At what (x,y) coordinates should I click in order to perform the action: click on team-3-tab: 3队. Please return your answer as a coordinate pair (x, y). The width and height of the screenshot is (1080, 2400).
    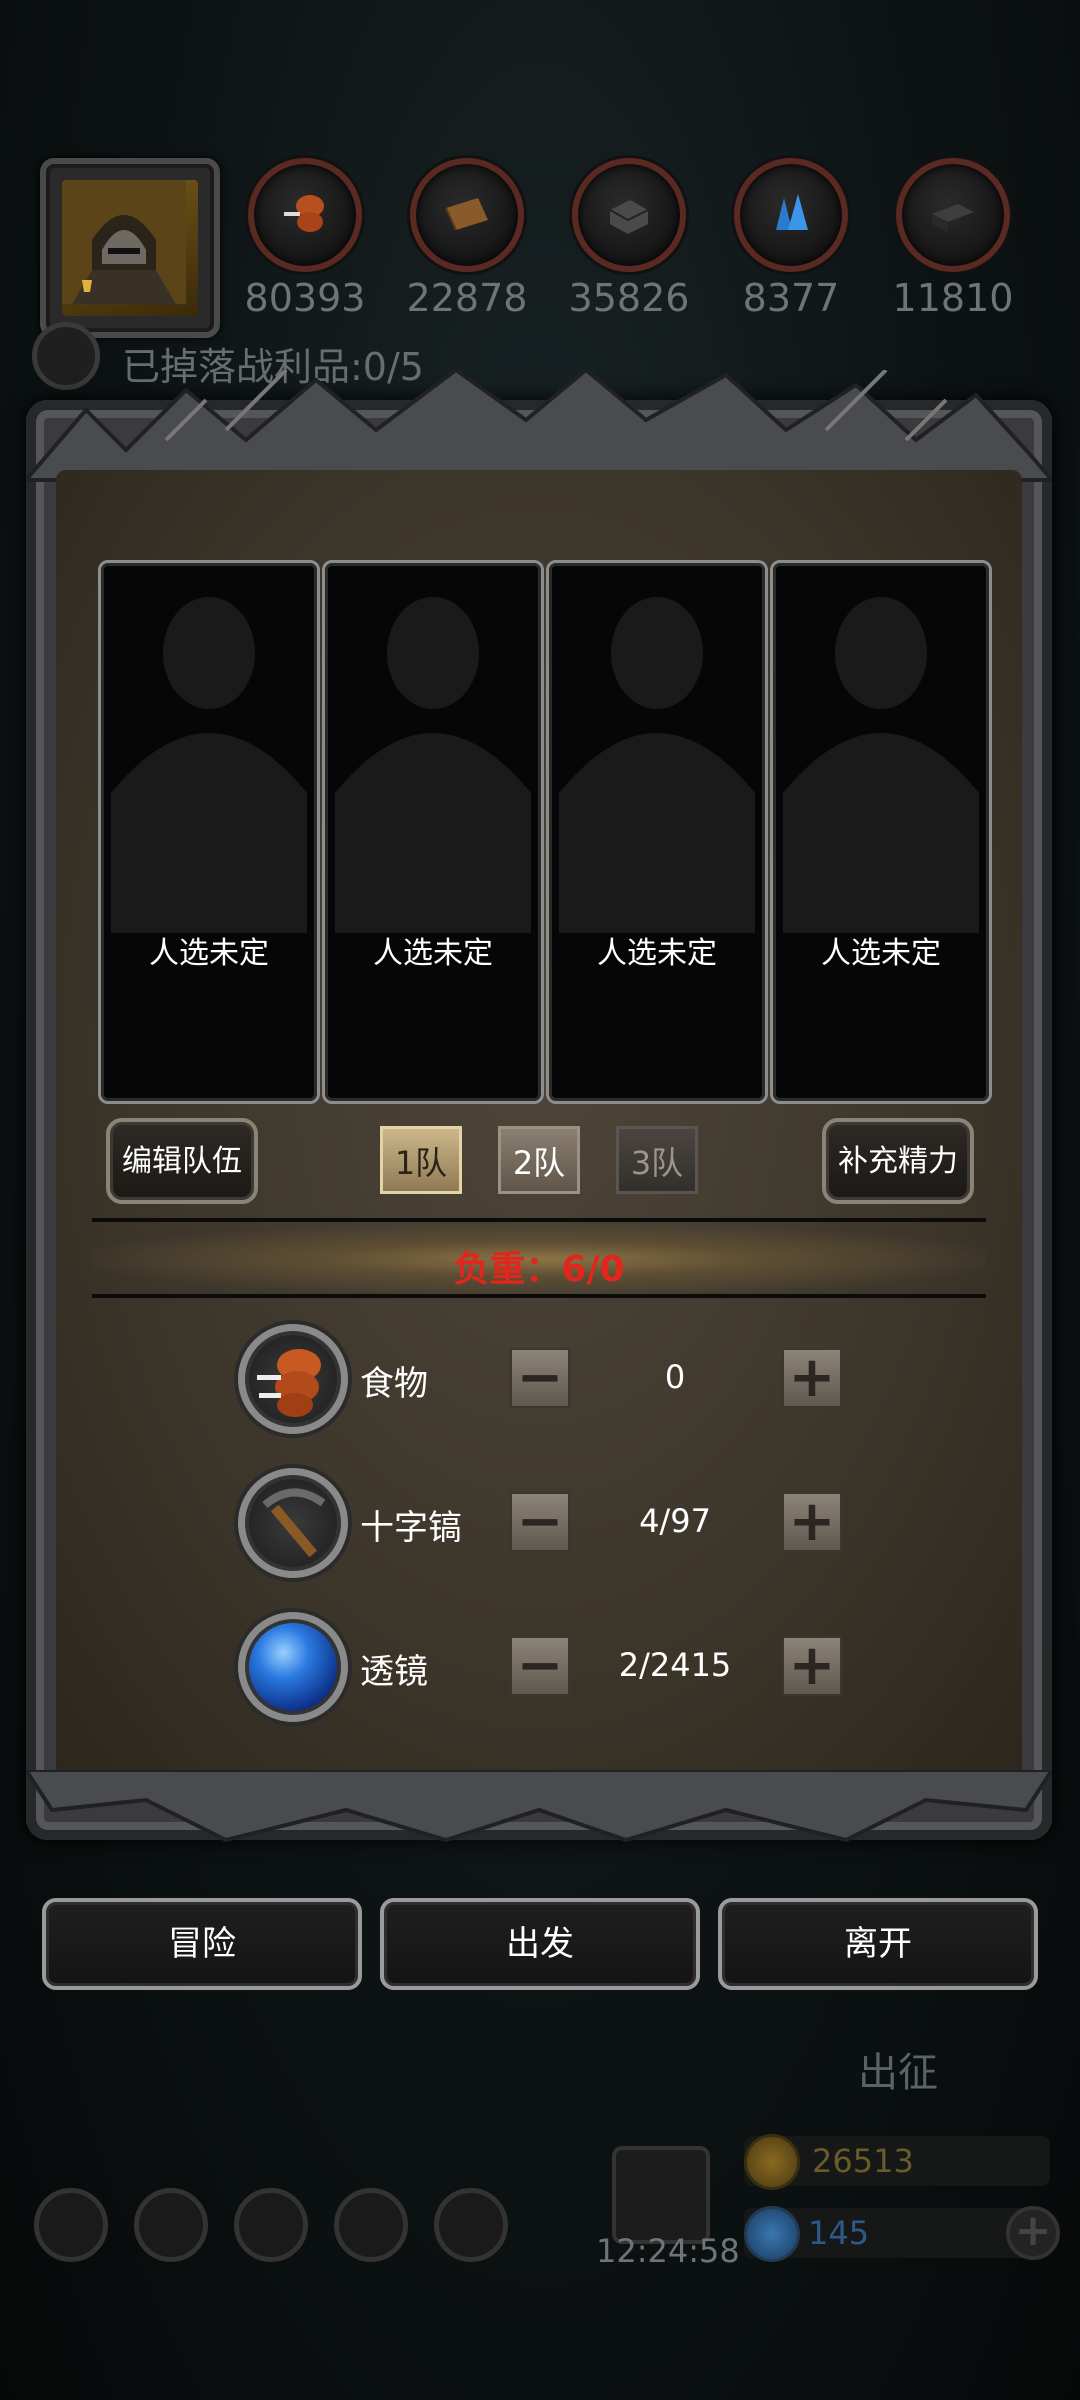
    Looking at the image, I should click on (657, 1160).